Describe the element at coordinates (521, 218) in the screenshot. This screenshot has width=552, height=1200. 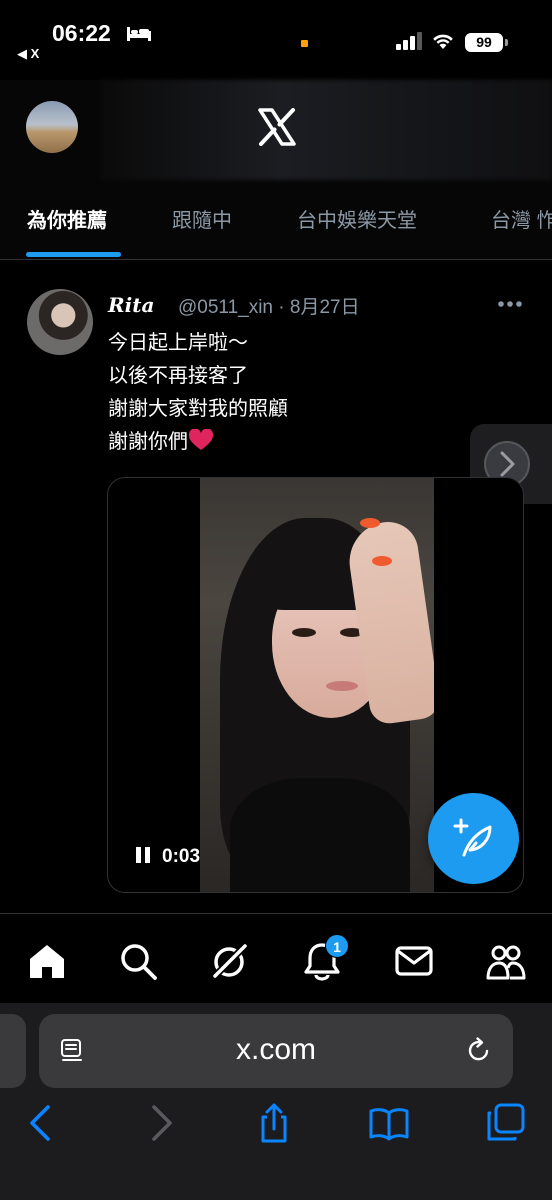
I see `tab-taiwan: 台灣 怍` at that location.